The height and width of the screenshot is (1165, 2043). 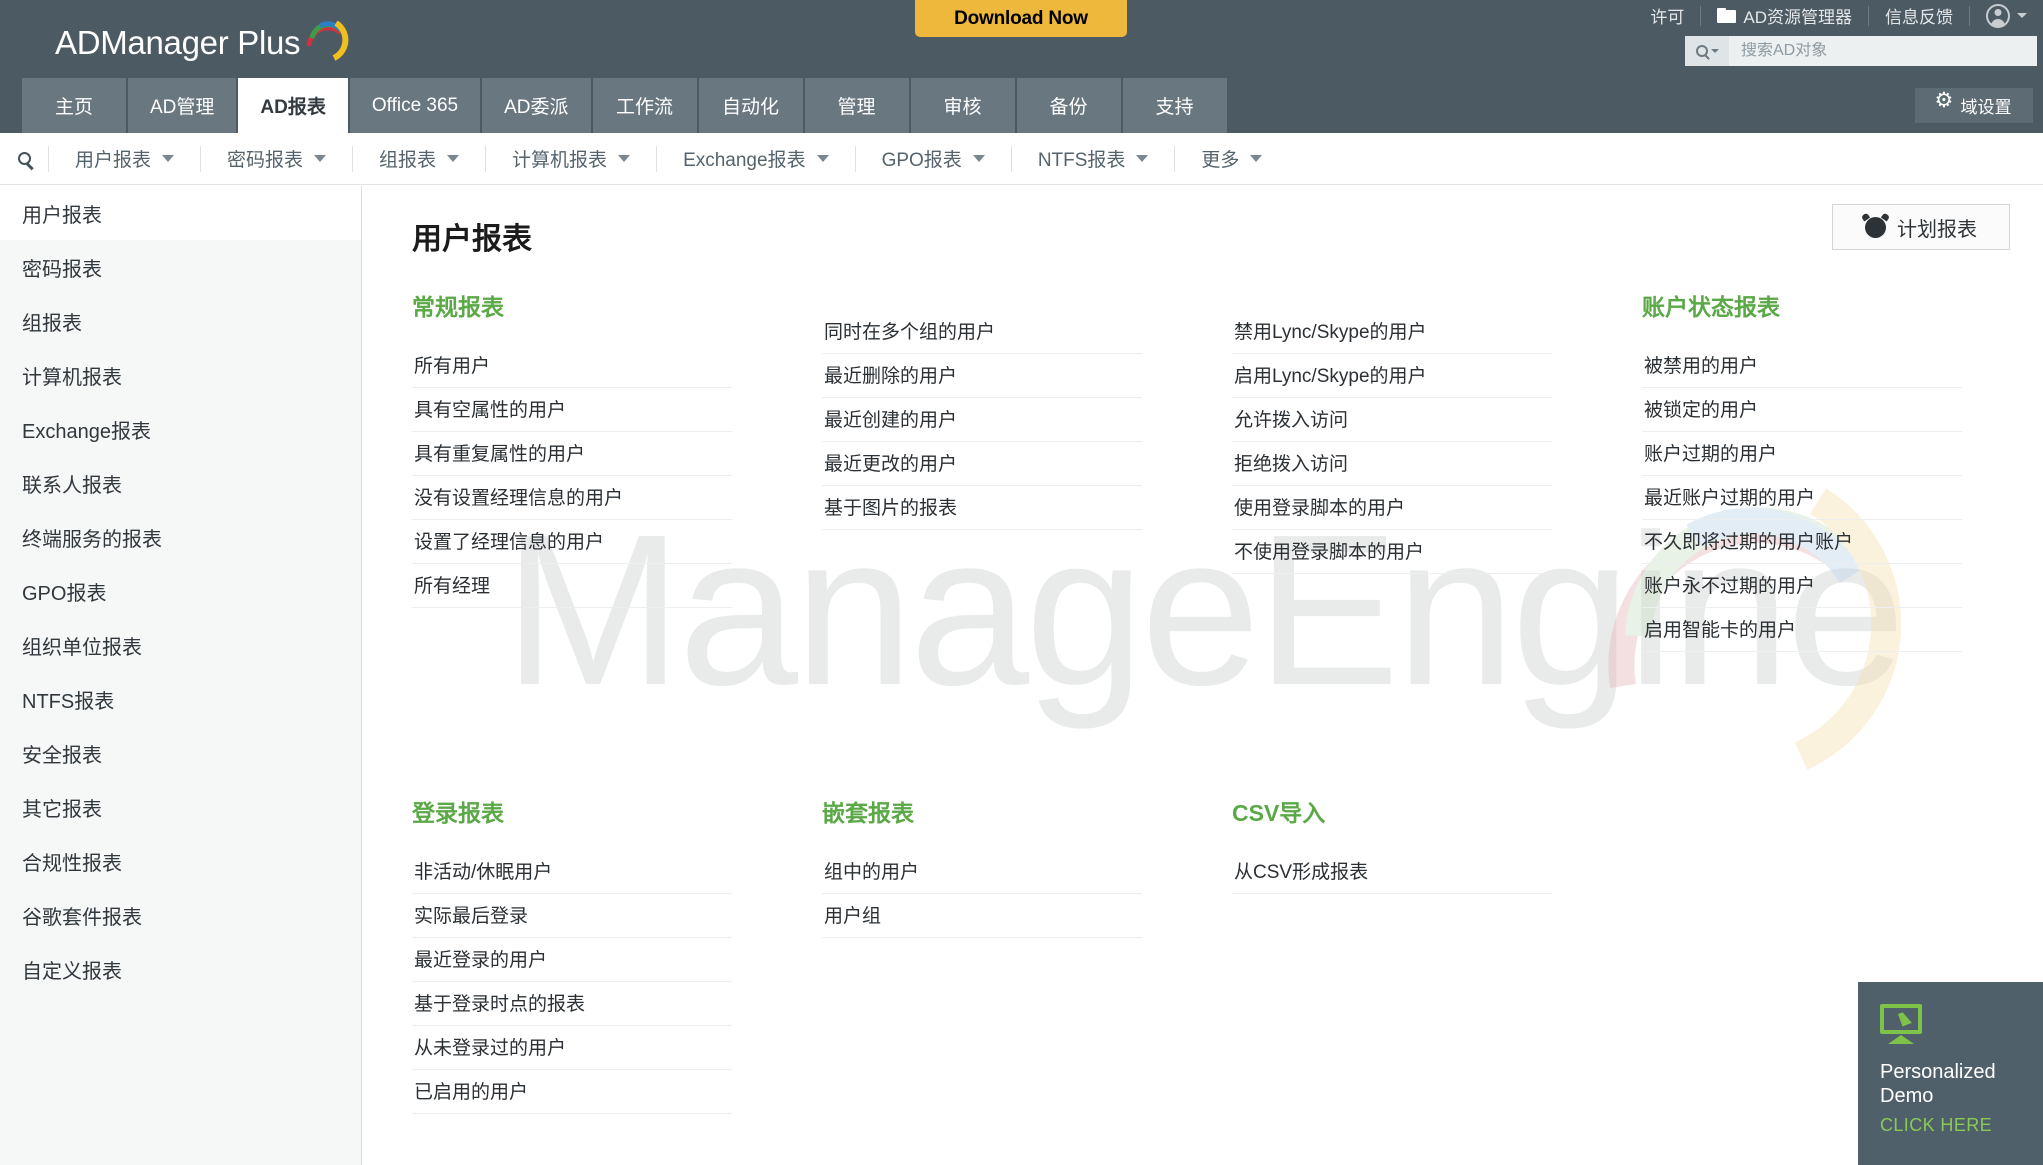 I want to click on ad-explorer-label: AD资源管理器, so click(x=1797, y=17).